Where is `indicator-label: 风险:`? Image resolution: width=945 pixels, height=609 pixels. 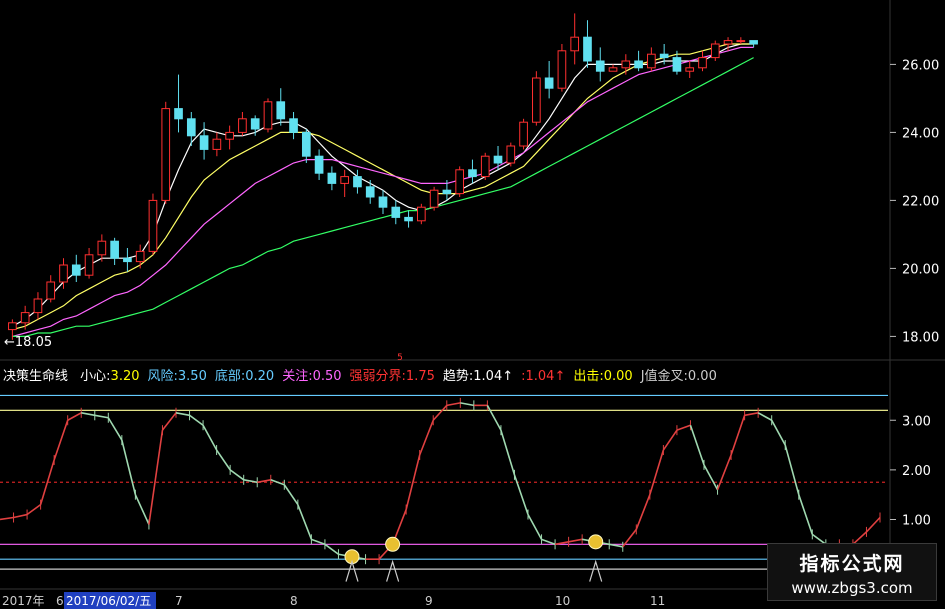
indicator-label: 风险: is located at coordinates (163, 376).